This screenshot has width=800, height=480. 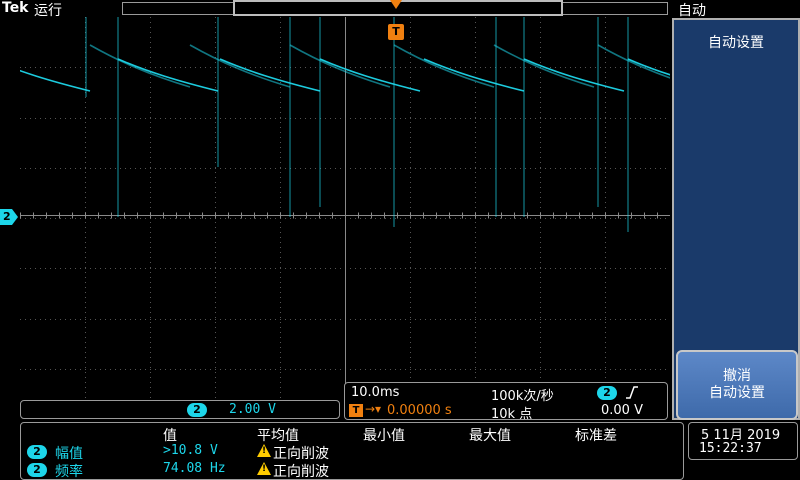 I want to click on undo-autoset-button: 撤消 自动设置, so click(x=737, y=385).